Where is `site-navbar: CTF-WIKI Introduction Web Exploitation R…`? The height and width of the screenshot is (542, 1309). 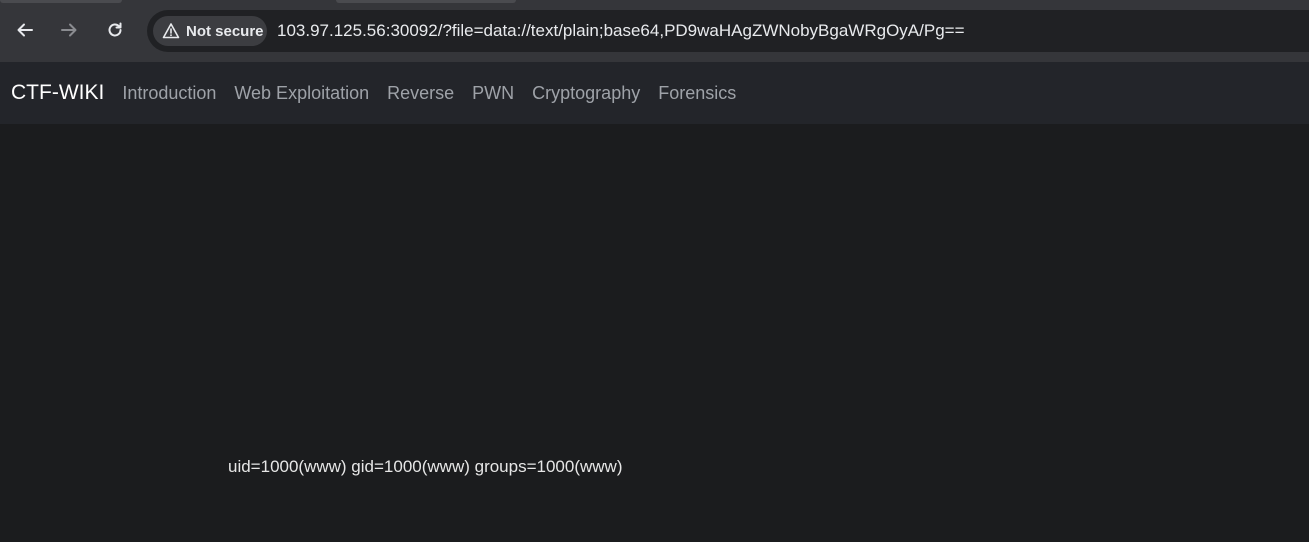
site-navbar: CTF-WIKI Introduction Web Exploitation R… is located at coordinates (654, 93).